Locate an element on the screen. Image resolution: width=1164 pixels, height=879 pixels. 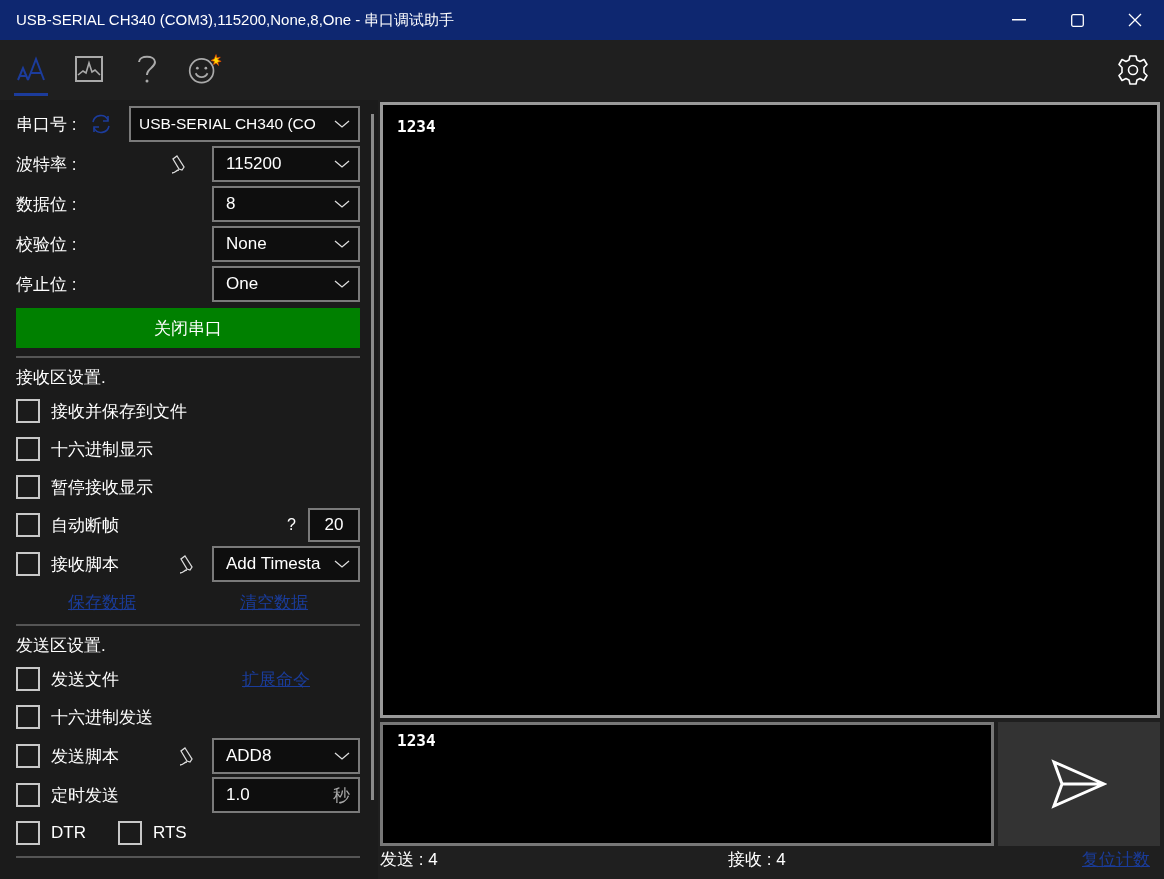
checkbox-label: 暂停接收显示 is located at coordinates (102, 487).